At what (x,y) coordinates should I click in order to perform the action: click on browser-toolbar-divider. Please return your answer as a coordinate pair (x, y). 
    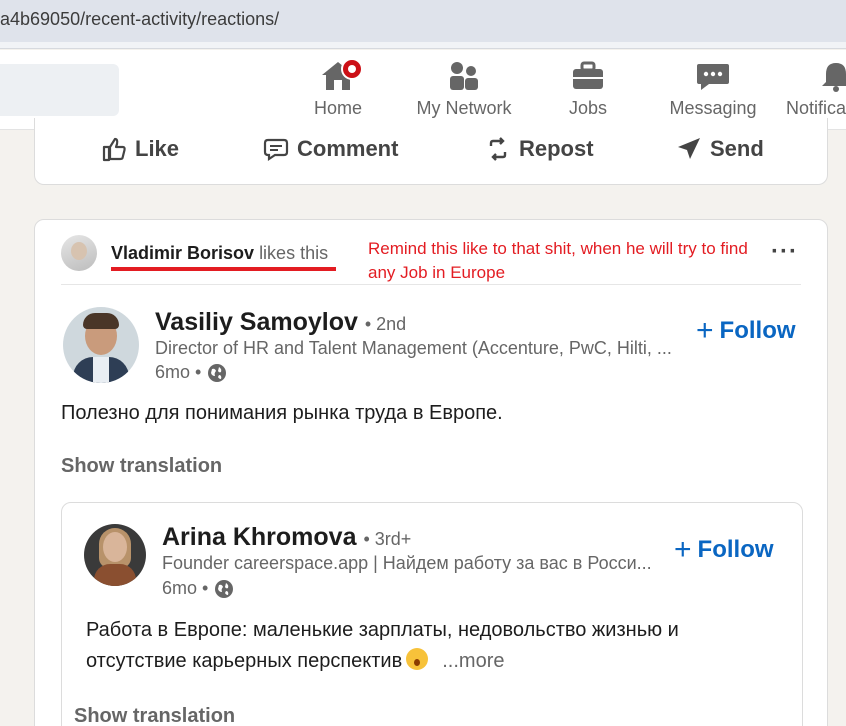
    Looking at the image, I should click on (423, 45).